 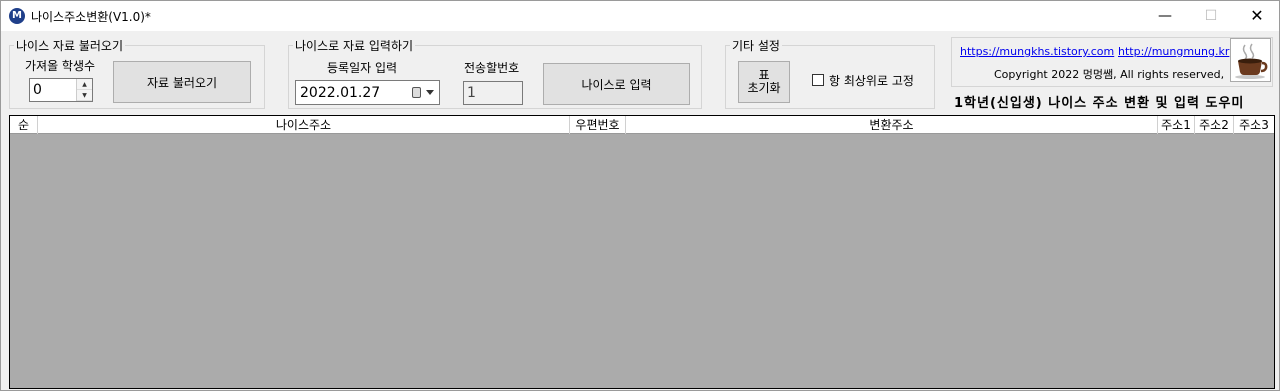 What do you see at coordinates (60, 66) in the screenshot?
I see `student-count-label: 가져올 학생수` at bounding box center [60, 66].